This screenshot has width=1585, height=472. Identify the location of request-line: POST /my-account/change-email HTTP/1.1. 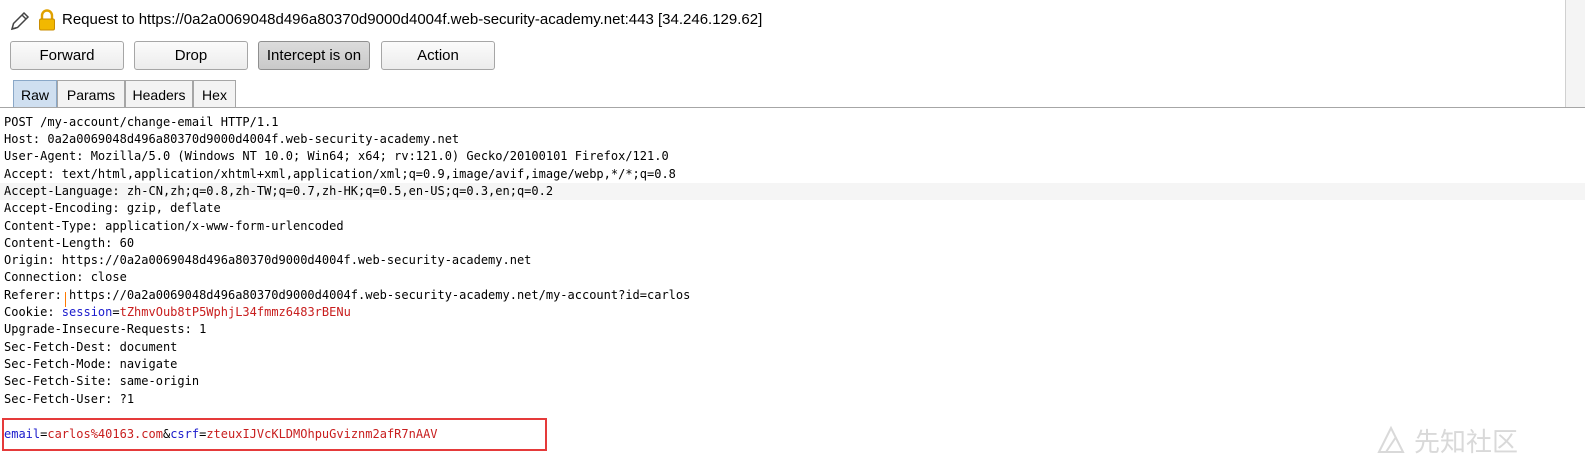
(141, 122).